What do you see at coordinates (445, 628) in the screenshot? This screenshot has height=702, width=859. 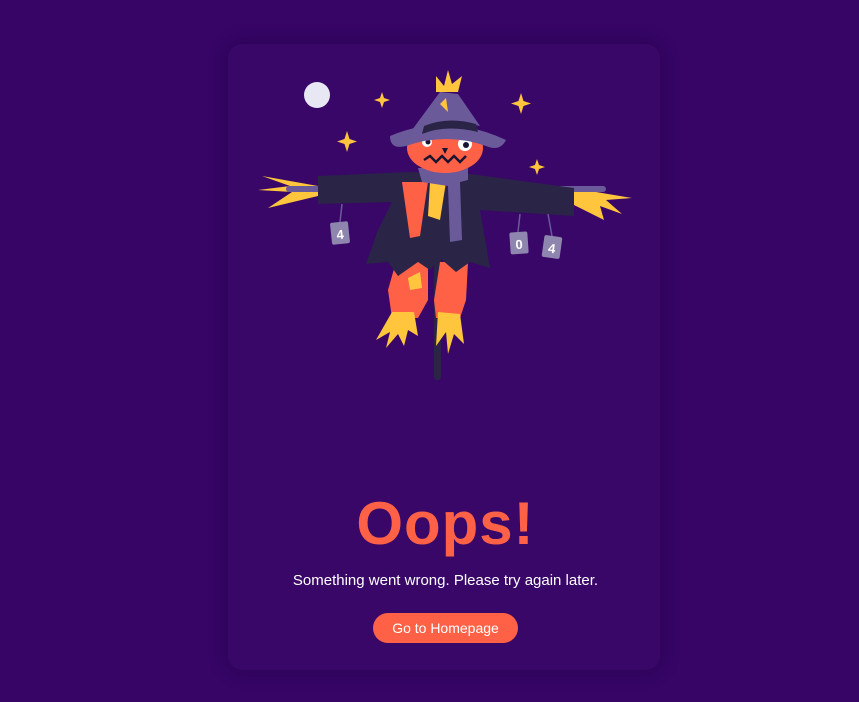 I see `go-to-homepage-button: Go to Homepage` at bounding box center [445, 628].